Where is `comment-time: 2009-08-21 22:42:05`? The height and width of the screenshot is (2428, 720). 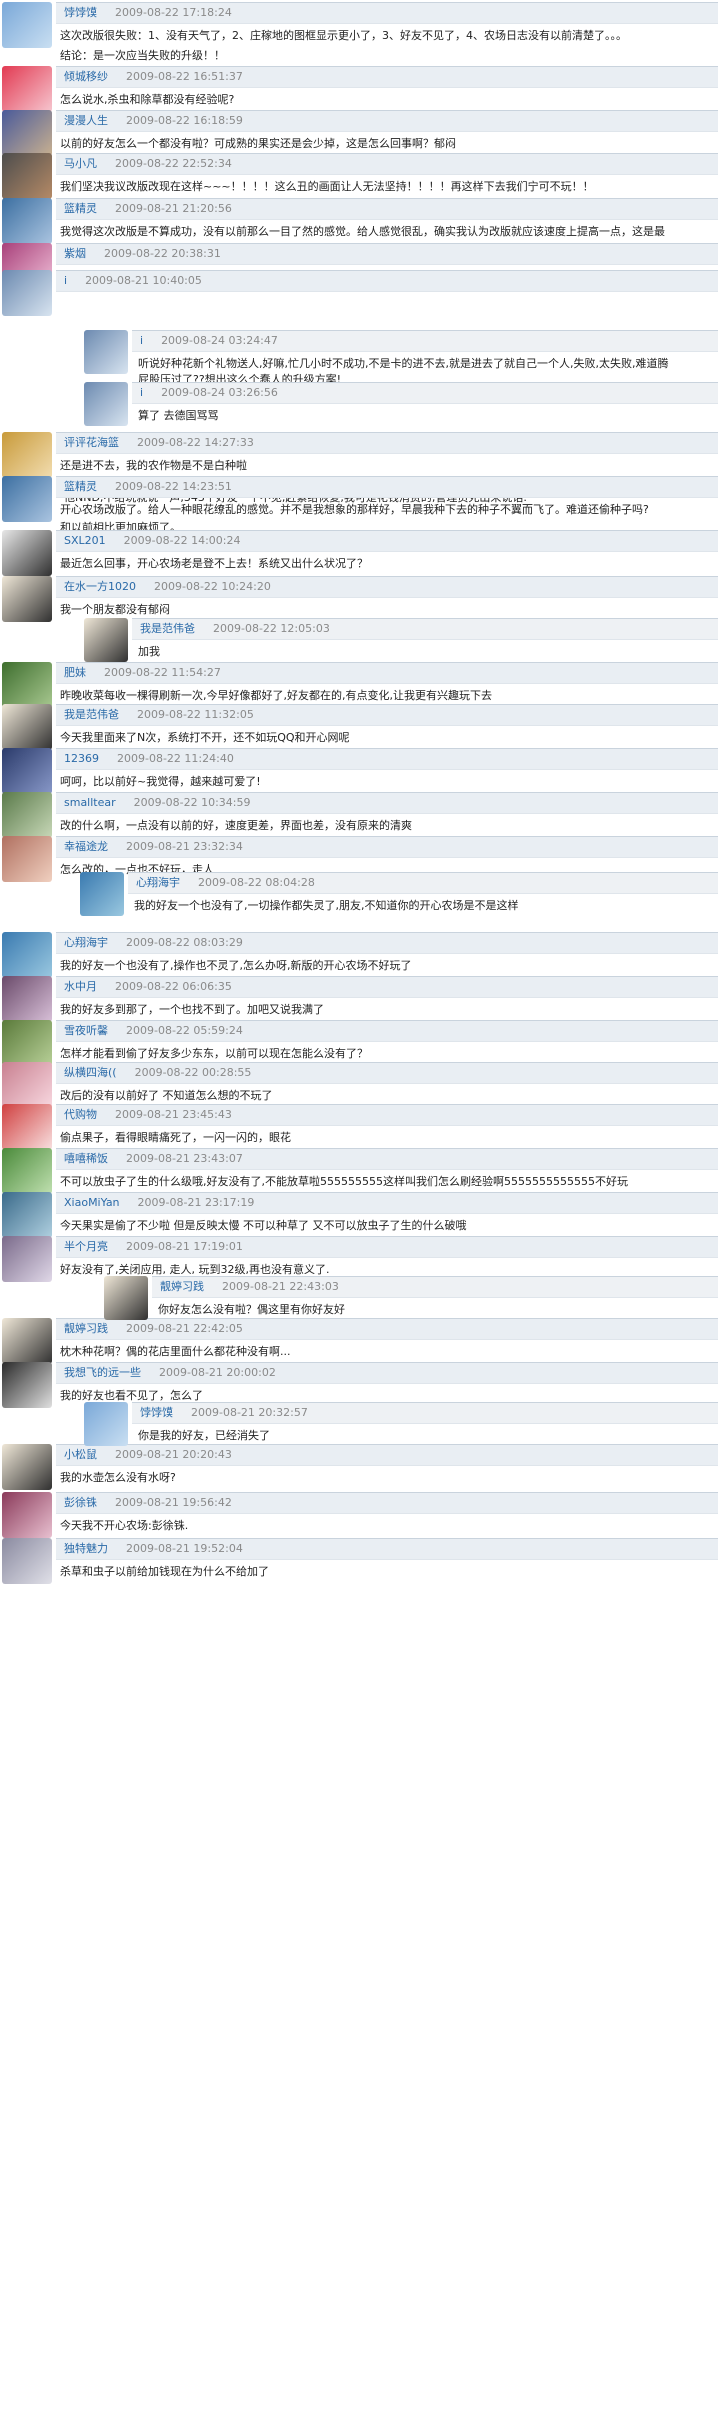 comment-time: 2009-08-21 22:42:05 is located at coordinates (184, 1328).